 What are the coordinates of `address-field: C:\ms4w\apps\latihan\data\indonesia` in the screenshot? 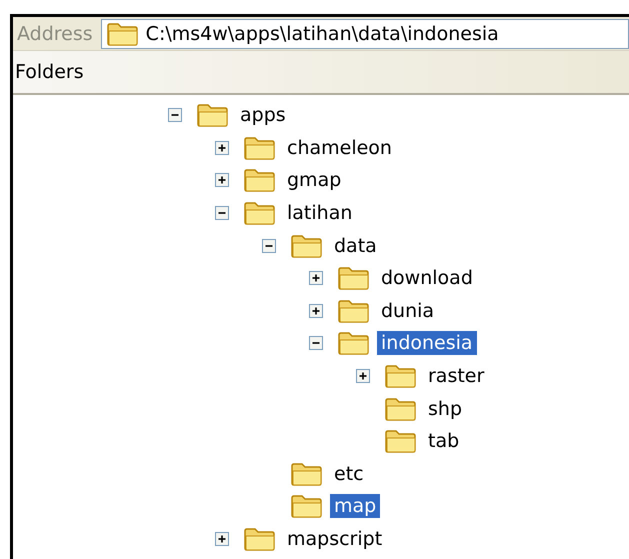 It's located at (364, 33).